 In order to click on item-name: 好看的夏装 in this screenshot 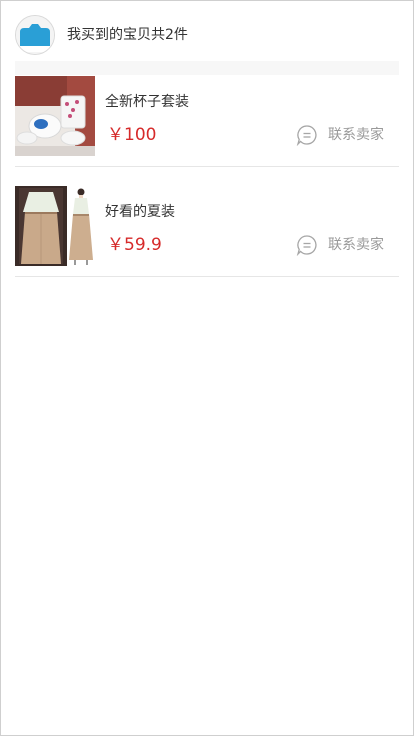, I will do `click(140, 212)`.